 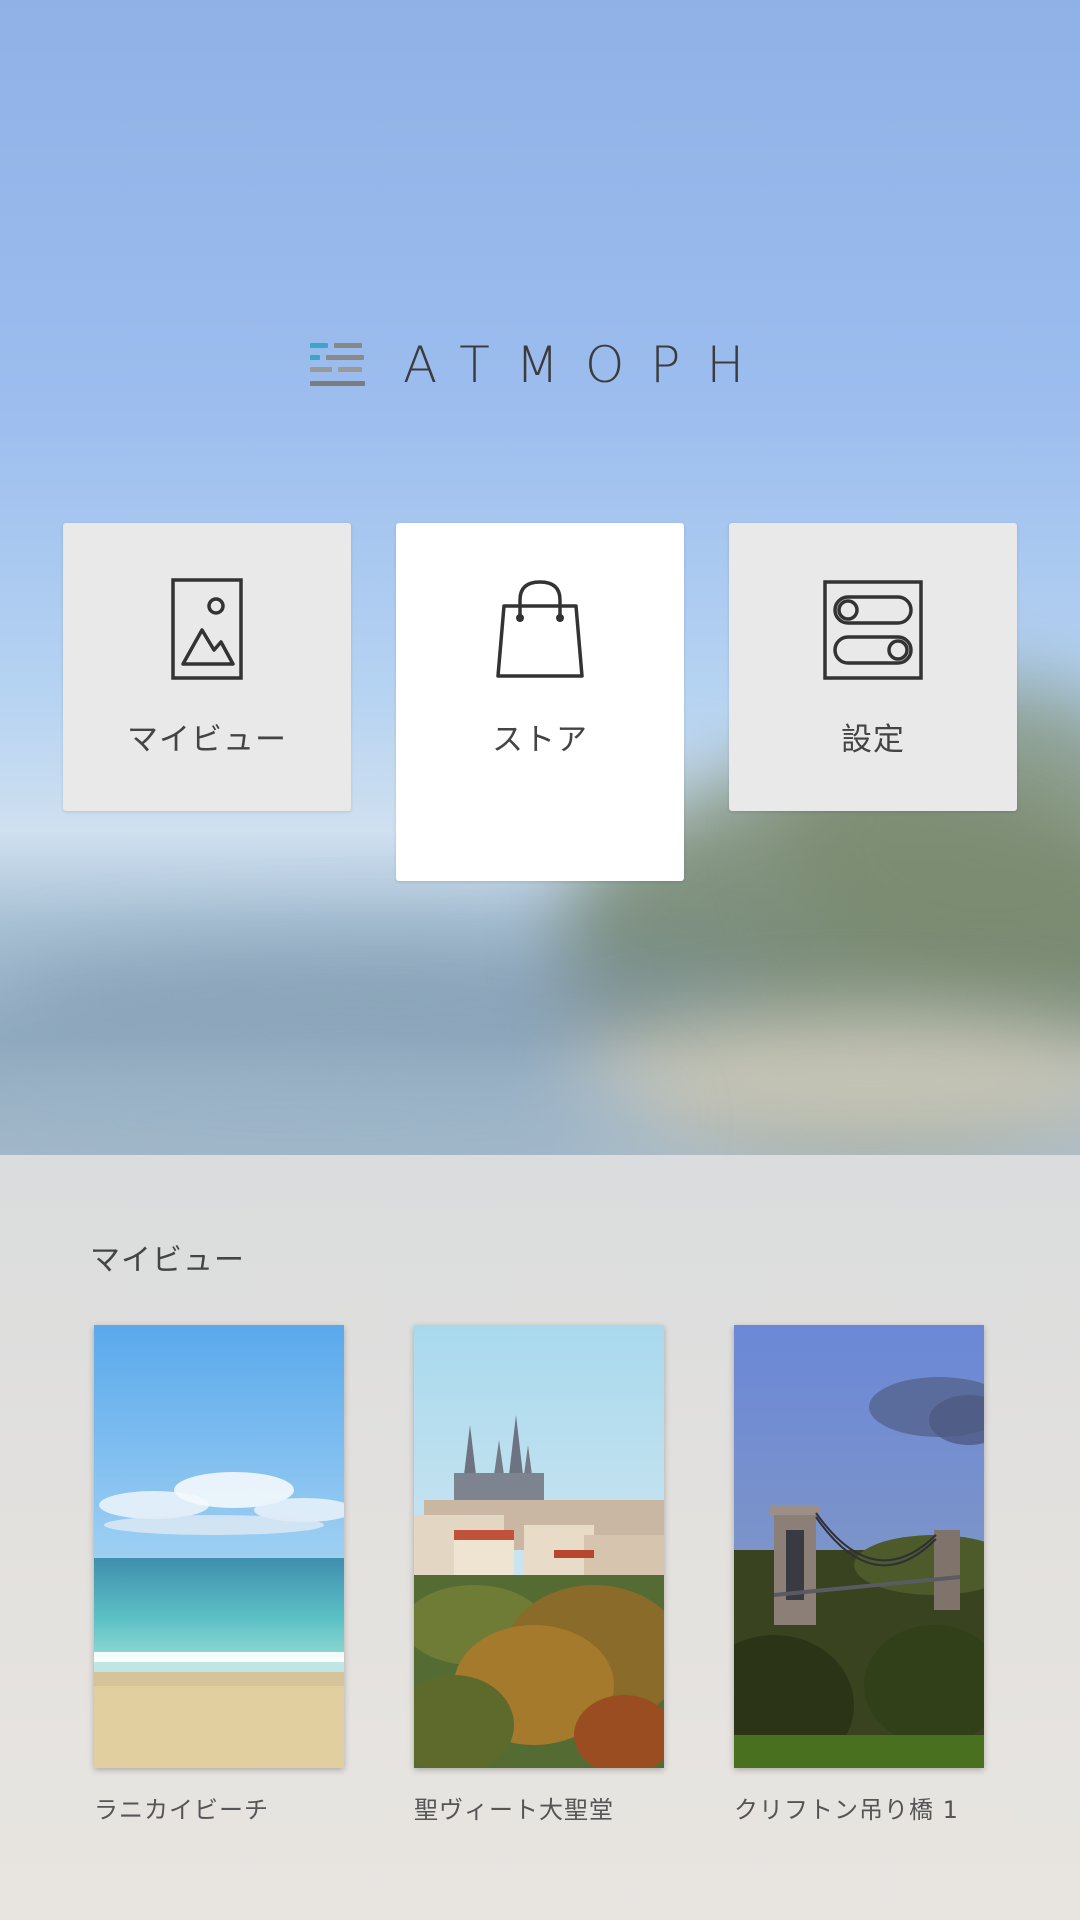 I want to click on menu-tile-settings: 設定, so click(x=873, y=667).